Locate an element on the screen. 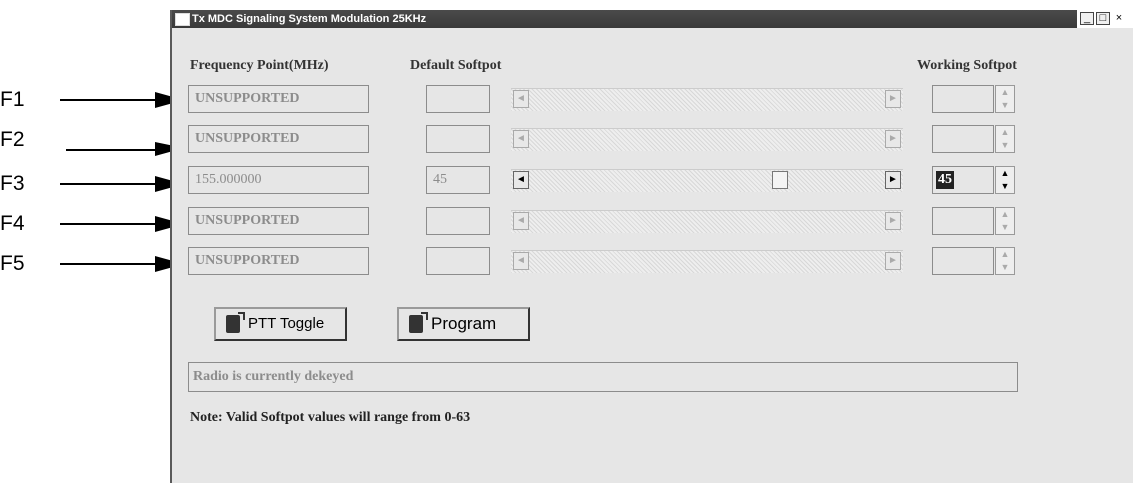  default-softpot-header: Default Softpot is located at coordinates (456, 65).